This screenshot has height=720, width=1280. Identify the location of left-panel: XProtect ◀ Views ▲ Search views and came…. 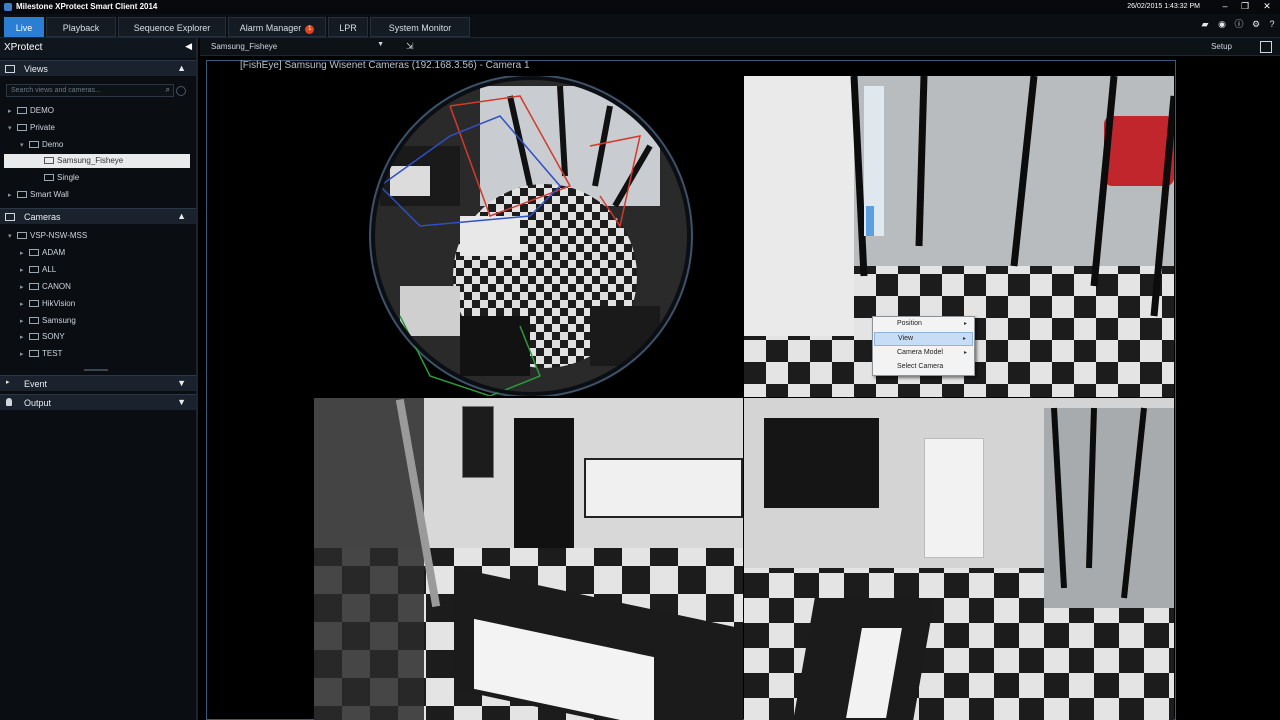
(99, 379).